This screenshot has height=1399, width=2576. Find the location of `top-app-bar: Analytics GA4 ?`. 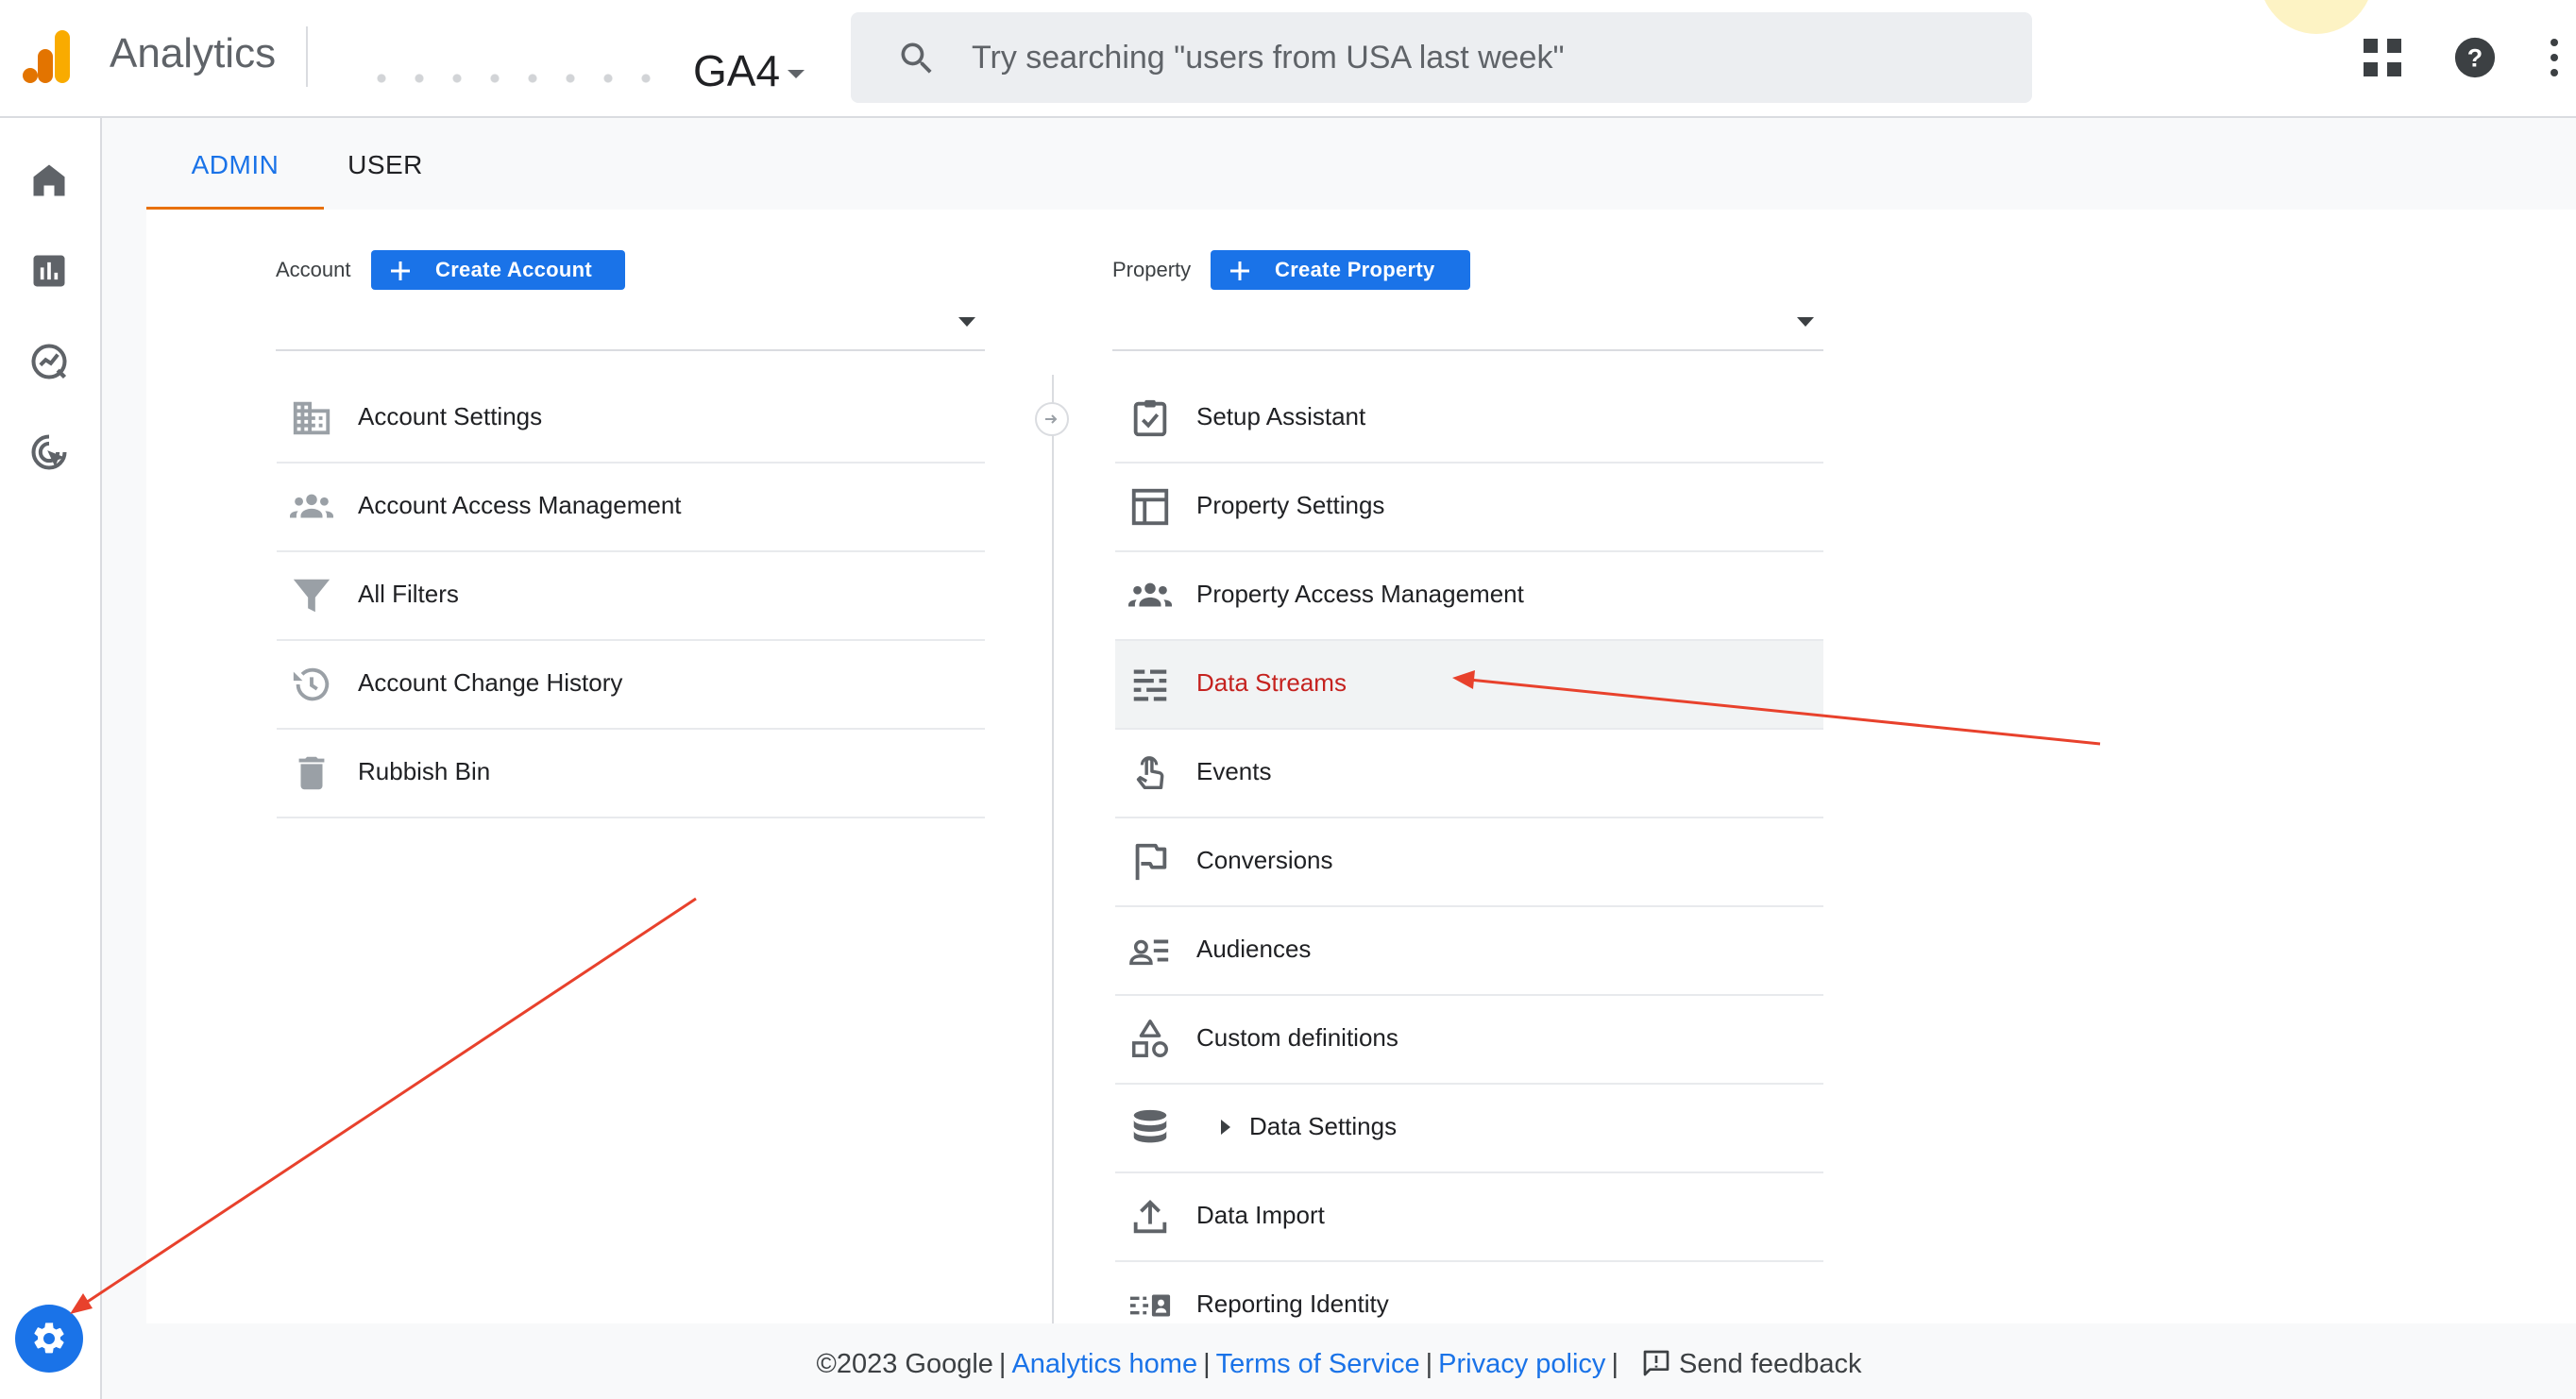

top-app-bar: Analytics GA4 ? is located at coordinates (1288, 59).